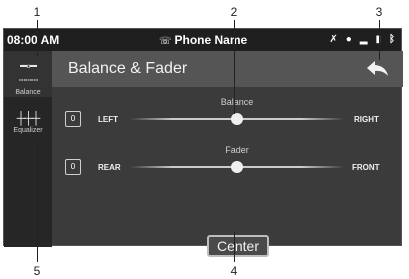  Describe the element at coordinates (237, 167) in the screenshot. I see `fader-slider-thumb` at that location.